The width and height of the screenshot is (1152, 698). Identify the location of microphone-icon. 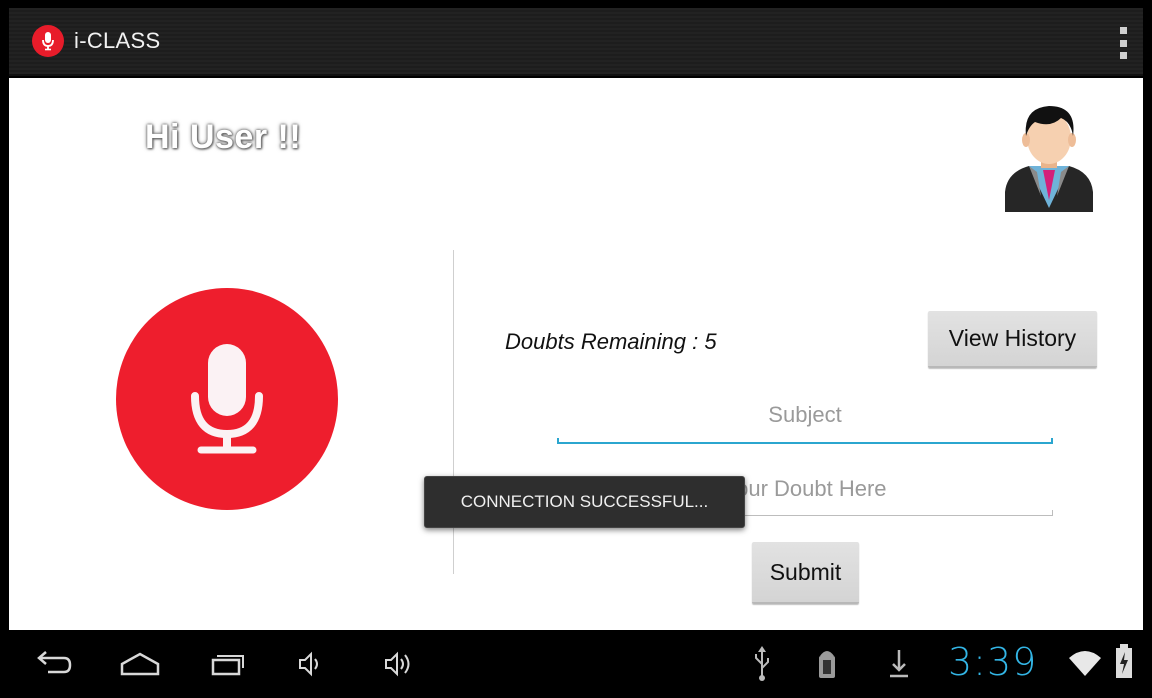
(227, 399).